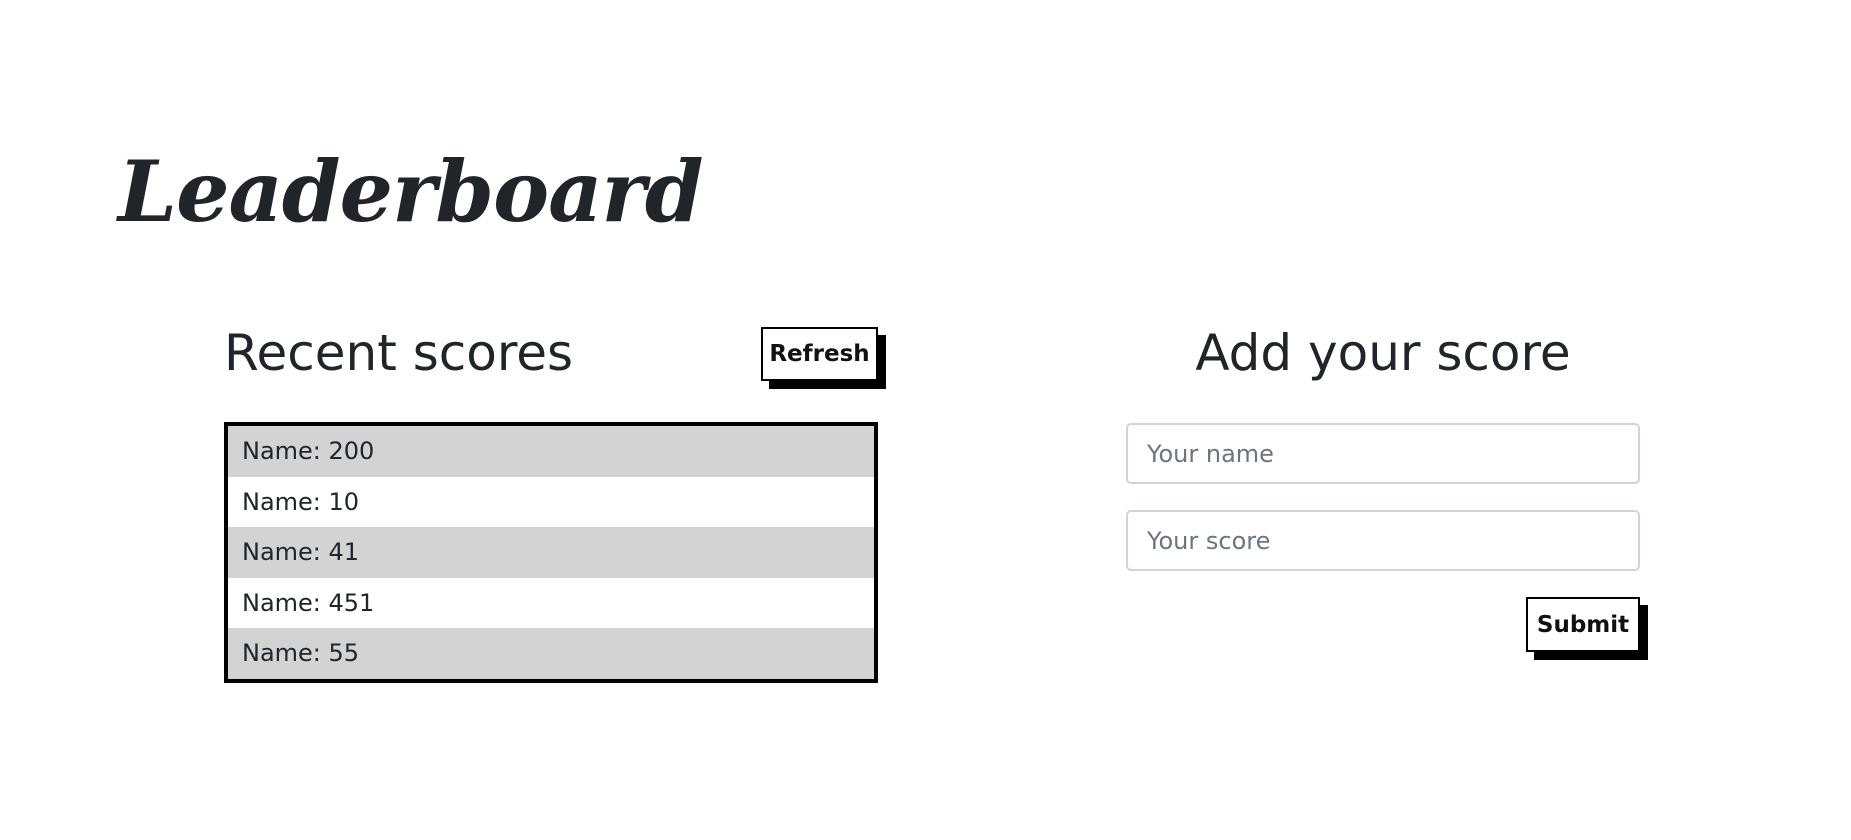 The height and width of the screenshot is (840, 1851). I want to click on refresh-button: Refresh, so click(819, 354).